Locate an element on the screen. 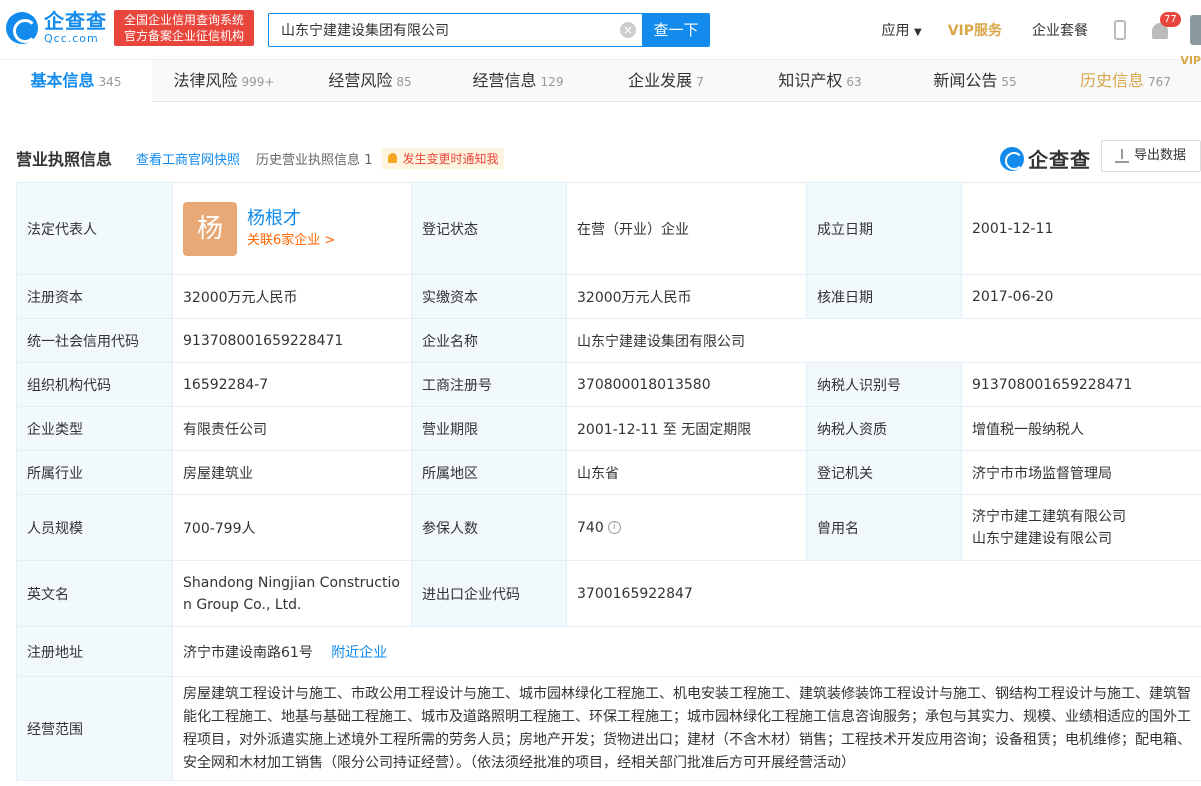  field-label: 工商注册号 is located at coordinates (489, 384).